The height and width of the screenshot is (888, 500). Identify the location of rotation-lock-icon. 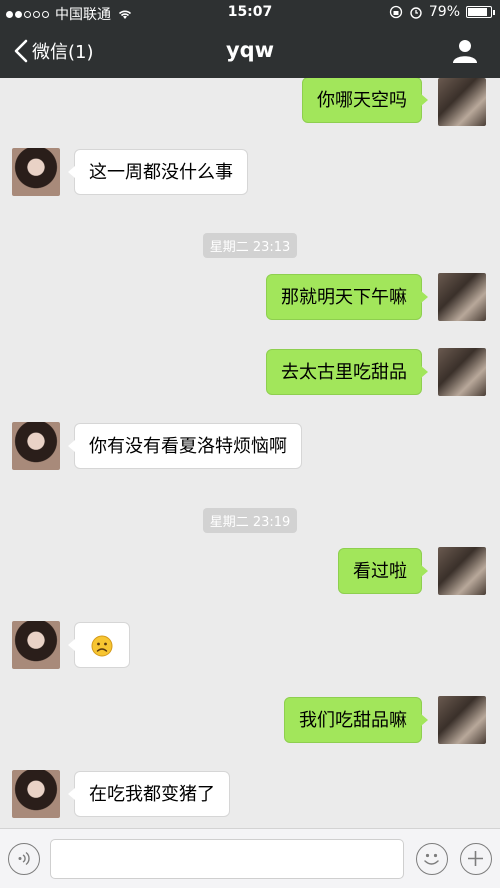
(396, 12).